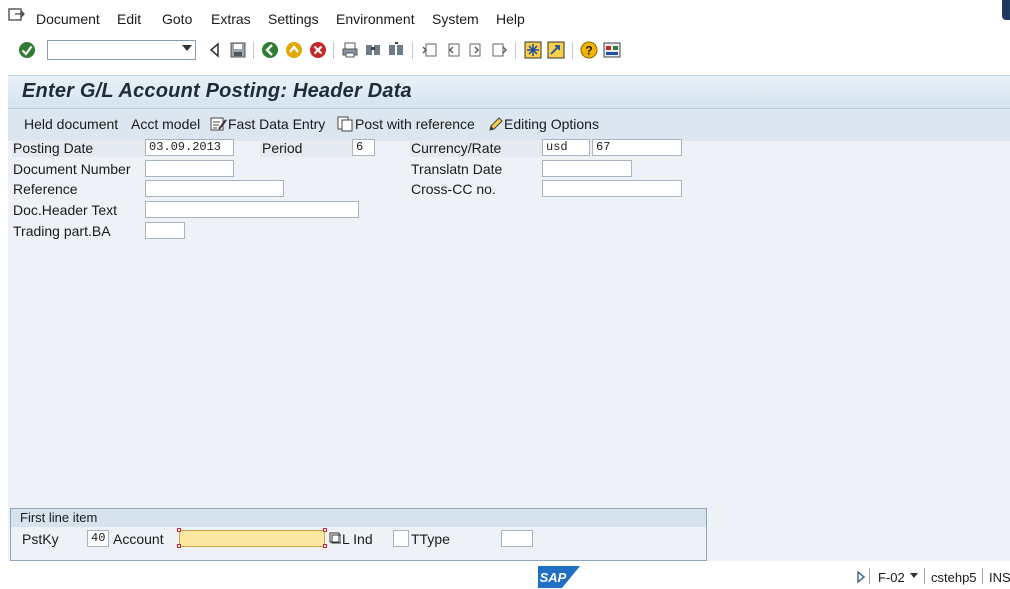 This screenshot has width=1010, height=589. I want to click on post-with-reference-button: Post with reference, so click(406, 124).